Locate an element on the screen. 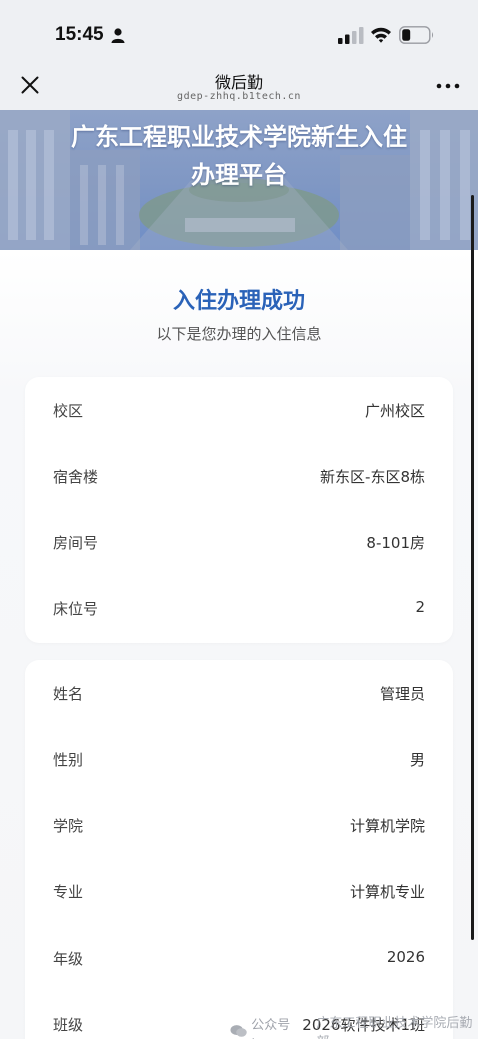 This screenshot has width=478, height=1039. success-subtitle: 以下是您办理的入住信息 is located at coordinates (239, 334).